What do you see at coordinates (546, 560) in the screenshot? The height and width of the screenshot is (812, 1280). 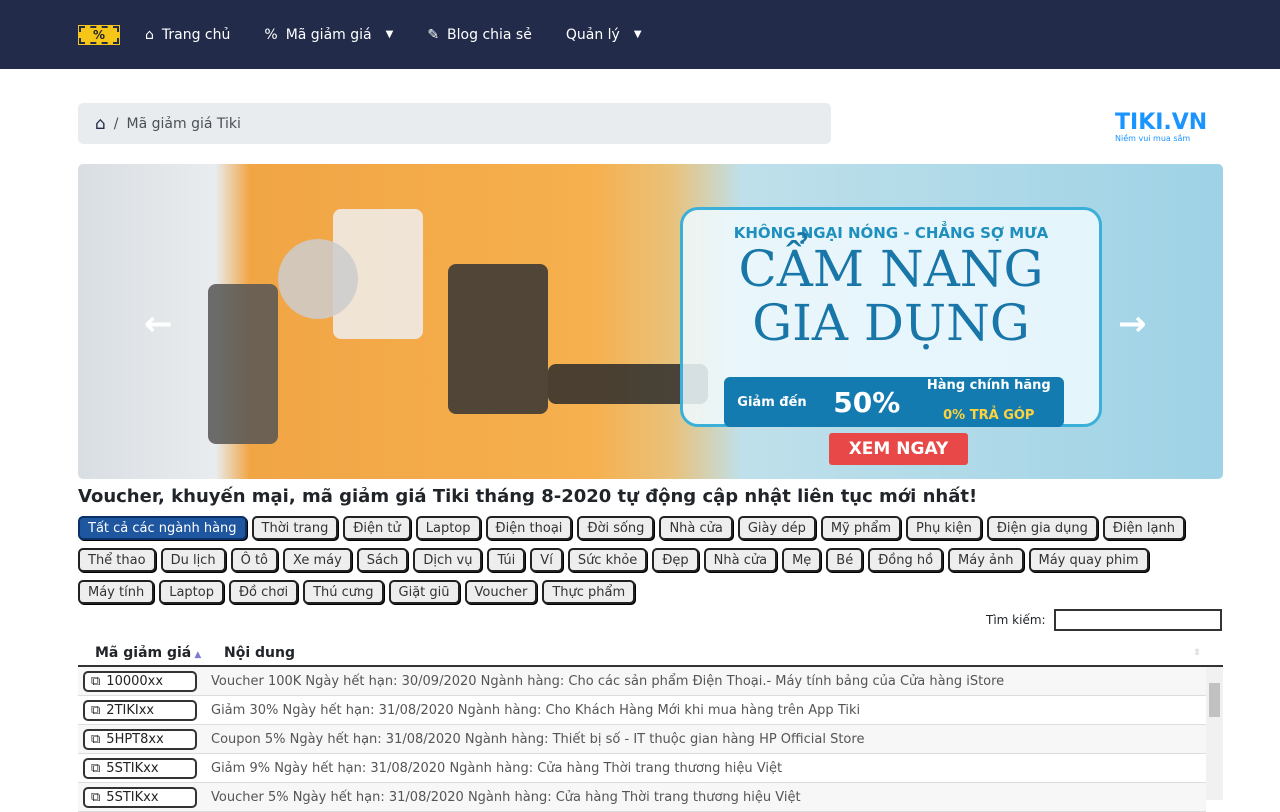 I see `category-tag: Ví` at bounding box center [546, 560].